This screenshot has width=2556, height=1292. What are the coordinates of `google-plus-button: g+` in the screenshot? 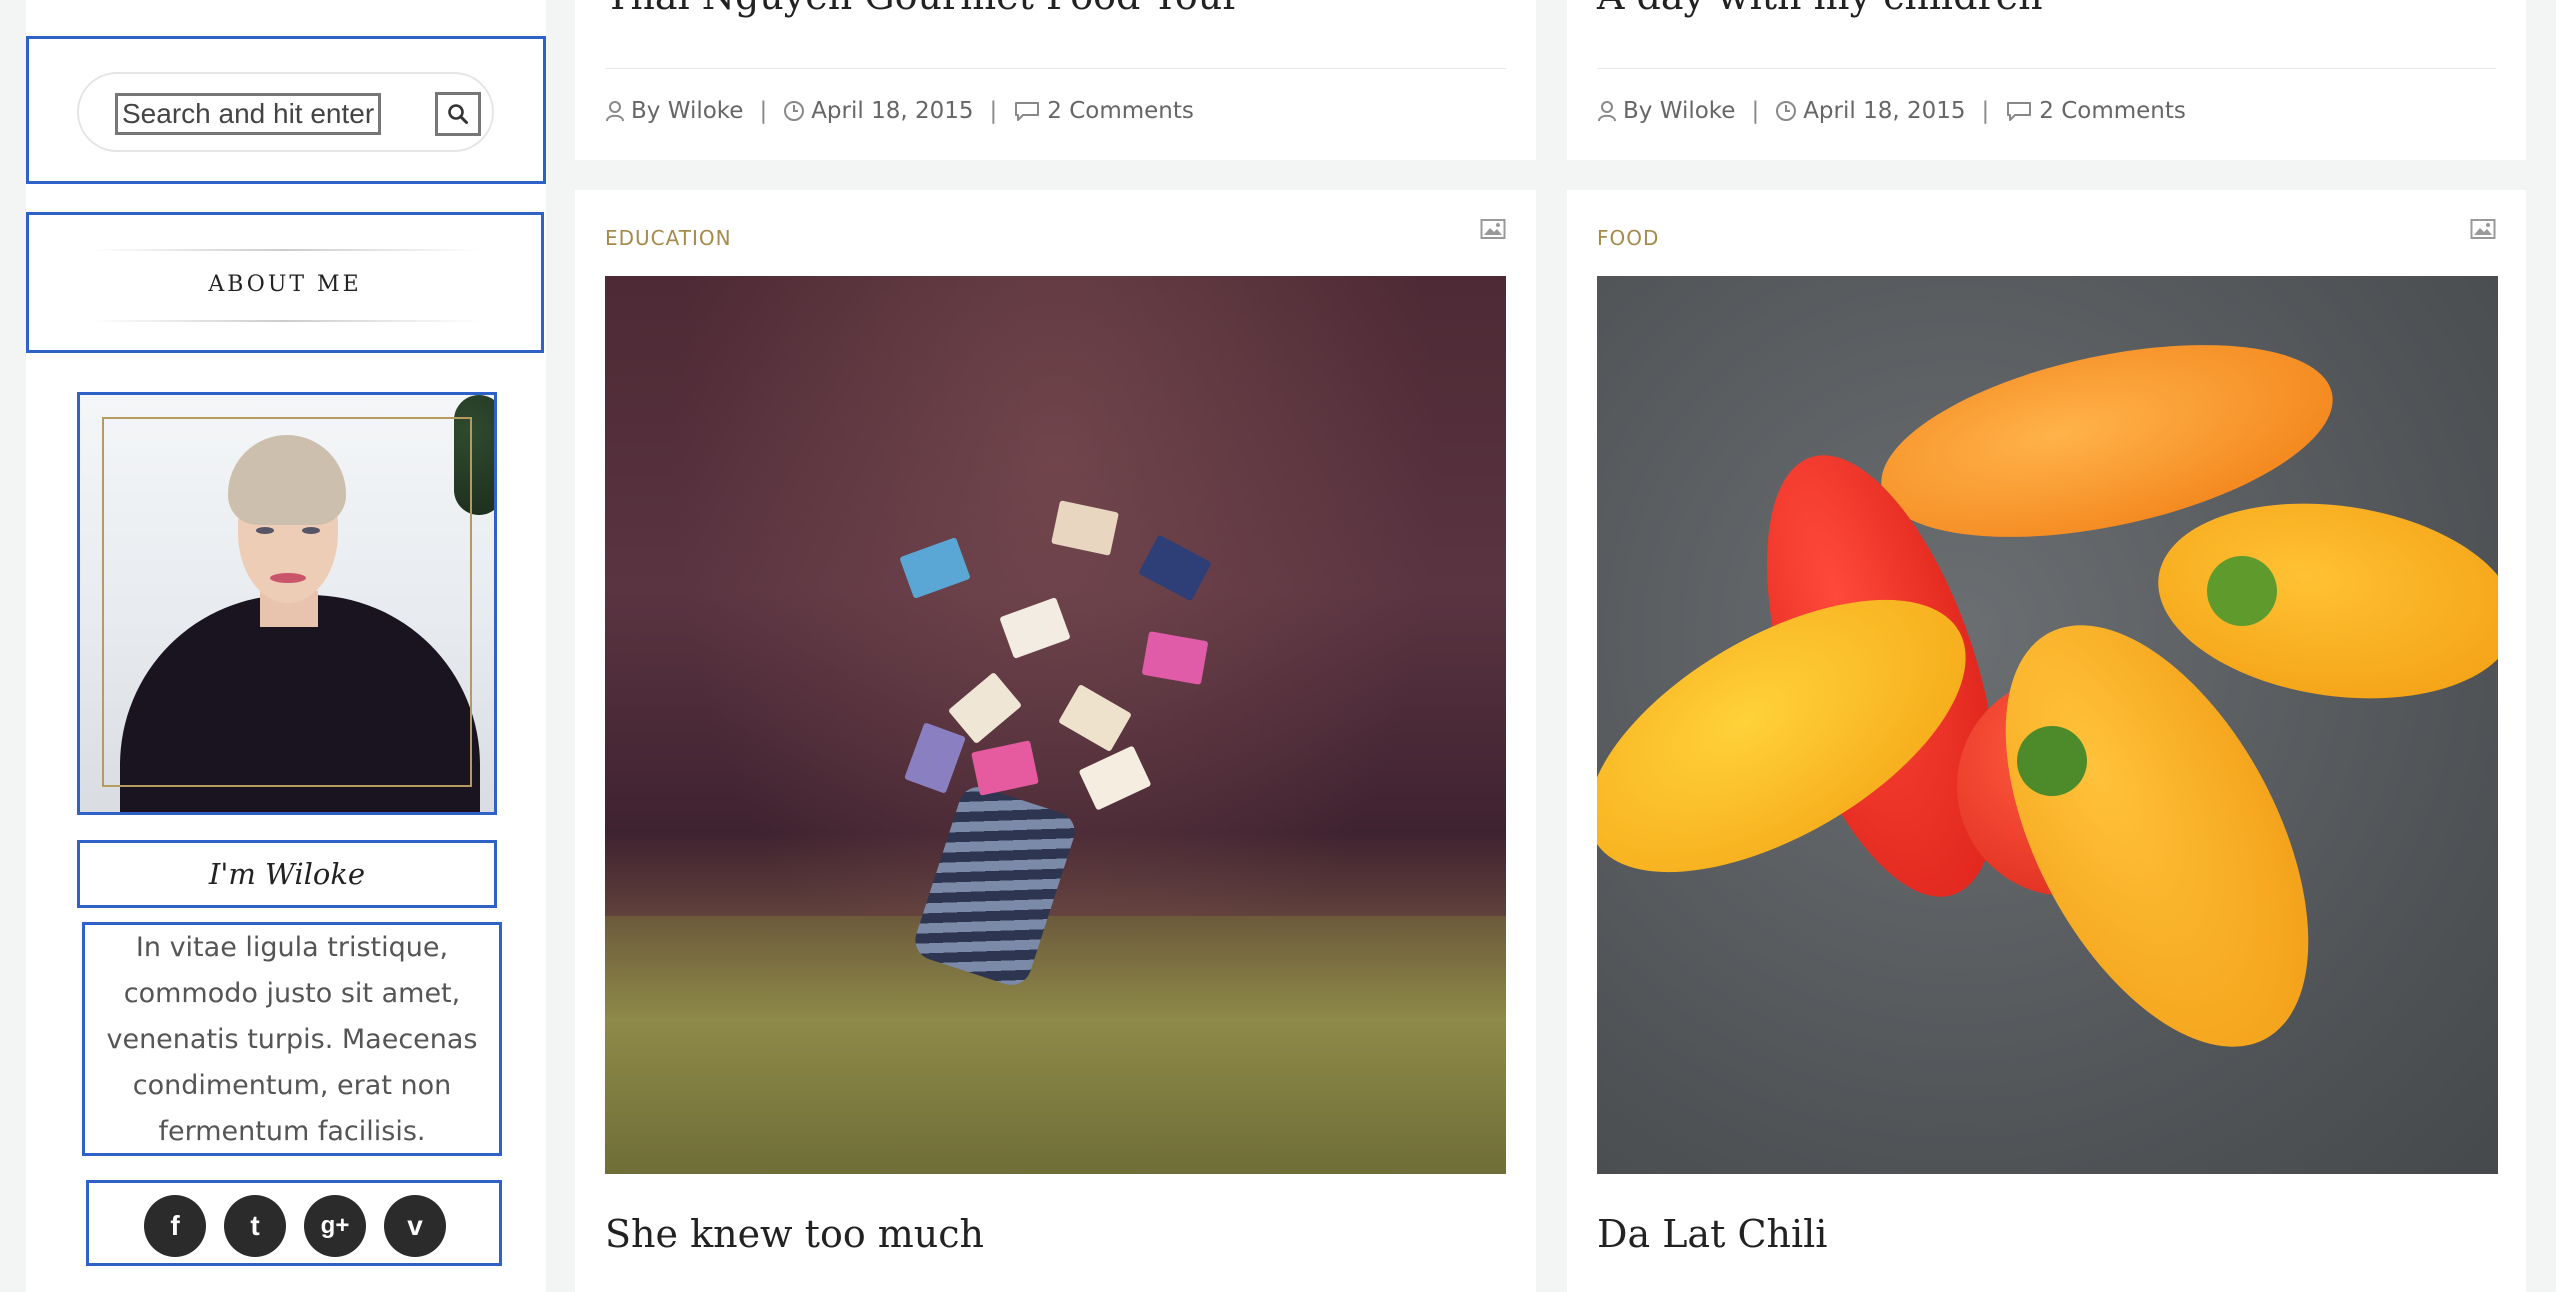 It's located at (335, 1226).